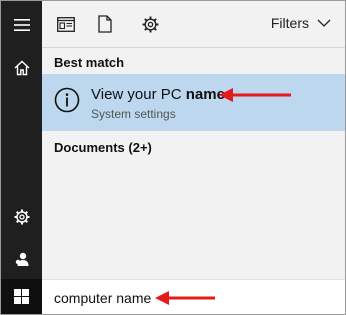  I want to click on annotation-arrow-result, so click(255, 95).